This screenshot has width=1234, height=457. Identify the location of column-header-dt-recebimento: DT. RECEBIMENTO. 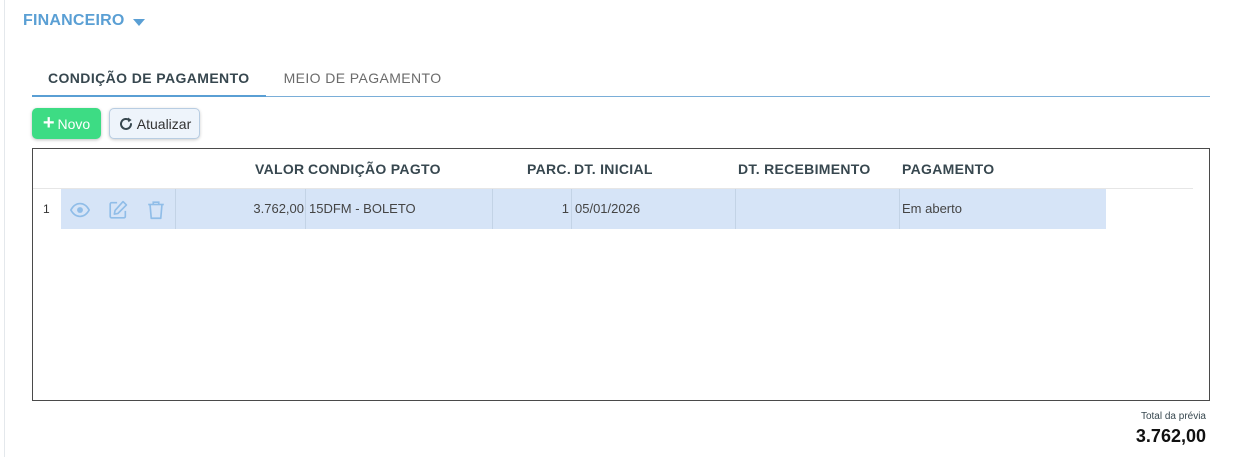
(804, 169).